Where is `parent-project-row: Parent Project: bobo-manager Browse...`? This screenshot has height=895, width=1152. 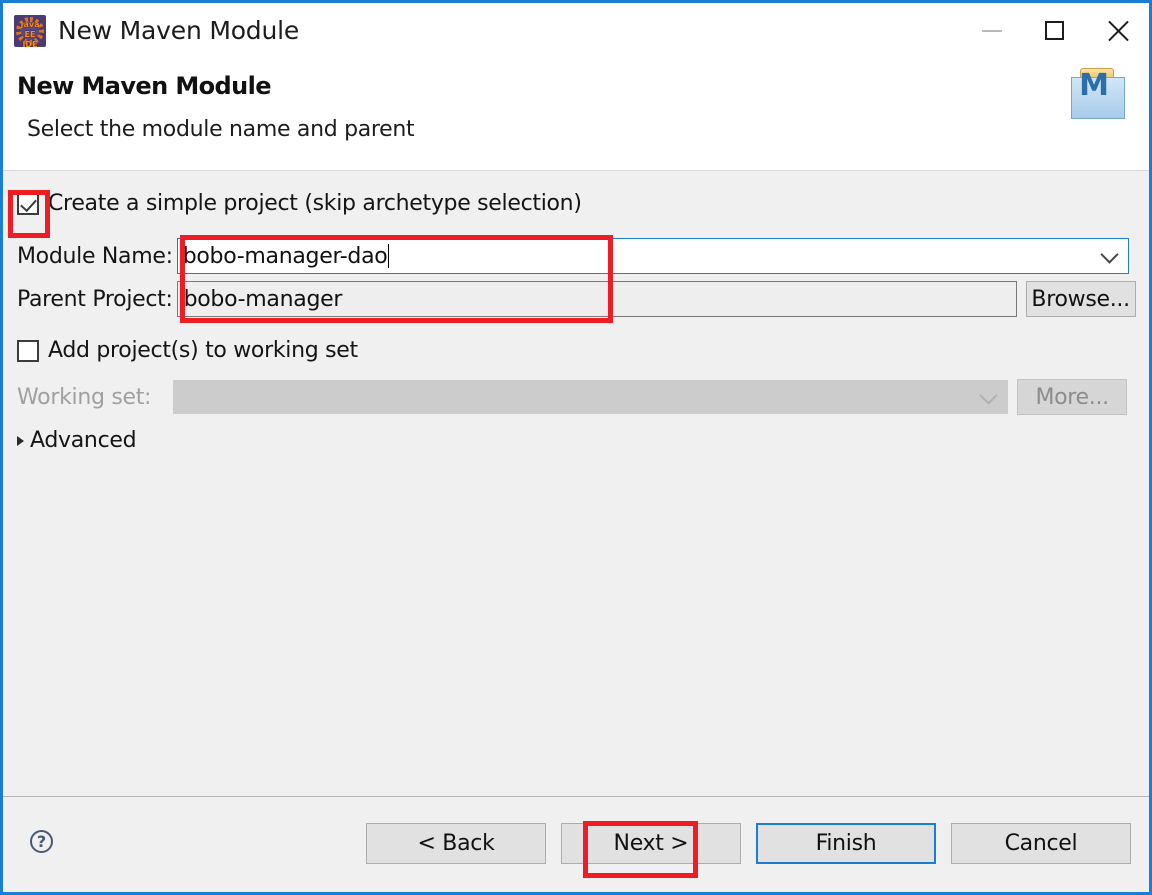 parent-project-row: Parent Project: bobo-manager Browse... is located at coordinates (578, 299).